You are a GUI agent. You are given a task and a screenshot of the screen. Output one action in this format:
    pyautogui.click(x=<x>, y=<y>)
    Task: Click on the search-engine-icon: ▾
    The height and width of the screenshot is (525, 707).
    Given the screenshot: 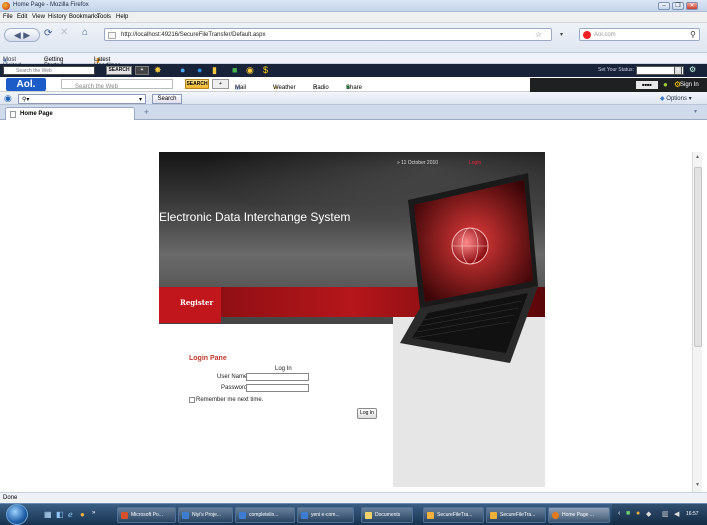 What is the action you would take?
    pyautogui.click(x=561, y=34)
    